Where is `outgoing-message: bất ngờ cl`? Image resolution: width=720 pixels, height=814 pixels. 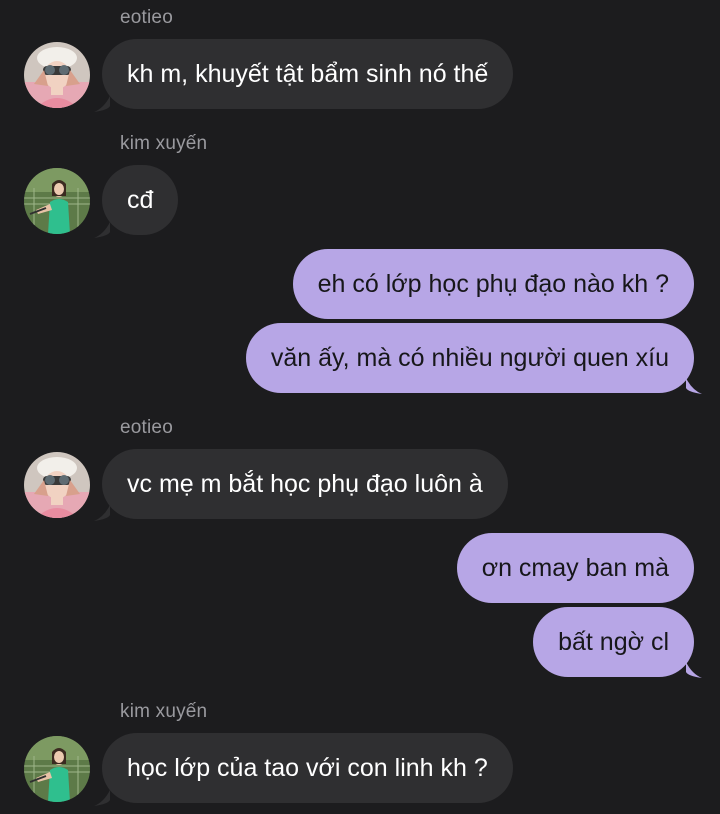
outgoing-message: bất ngờ cl is located at coordinates (613, 642).